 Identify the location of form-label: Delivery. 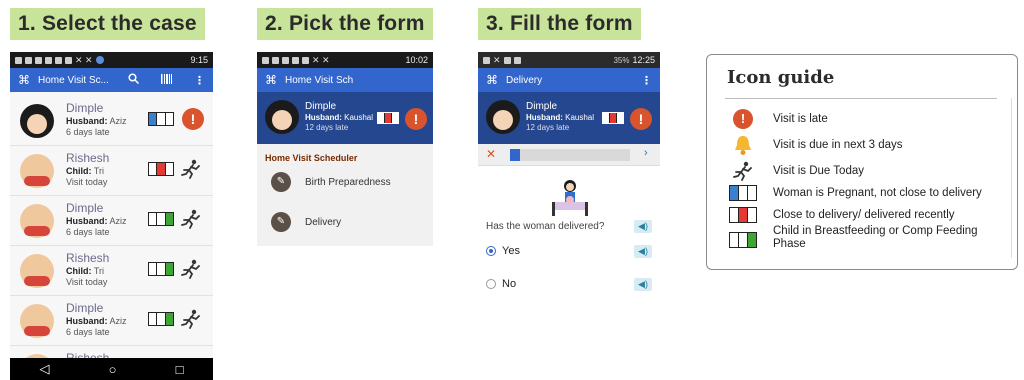
(323, 222).